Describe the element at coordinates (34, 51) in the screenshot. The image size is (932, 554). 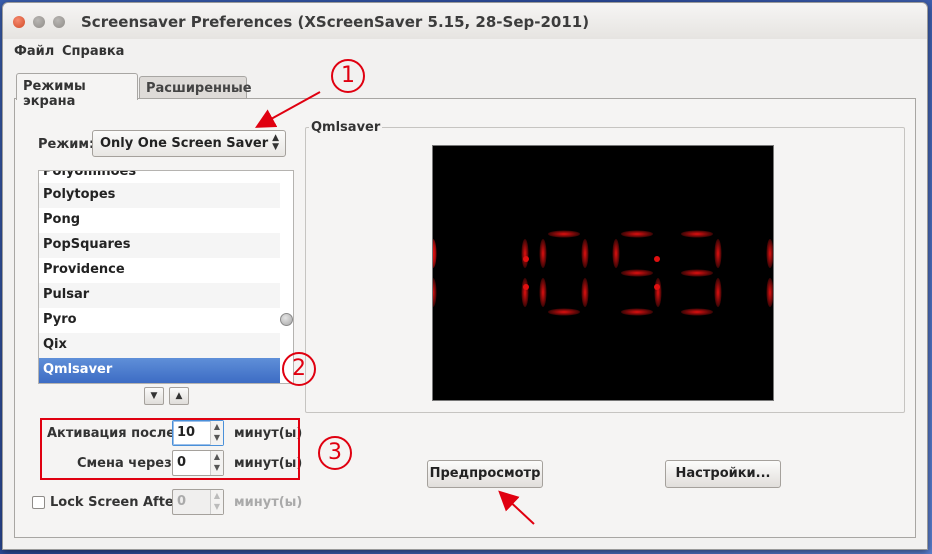
I see `menu-file: Файл` at that location.